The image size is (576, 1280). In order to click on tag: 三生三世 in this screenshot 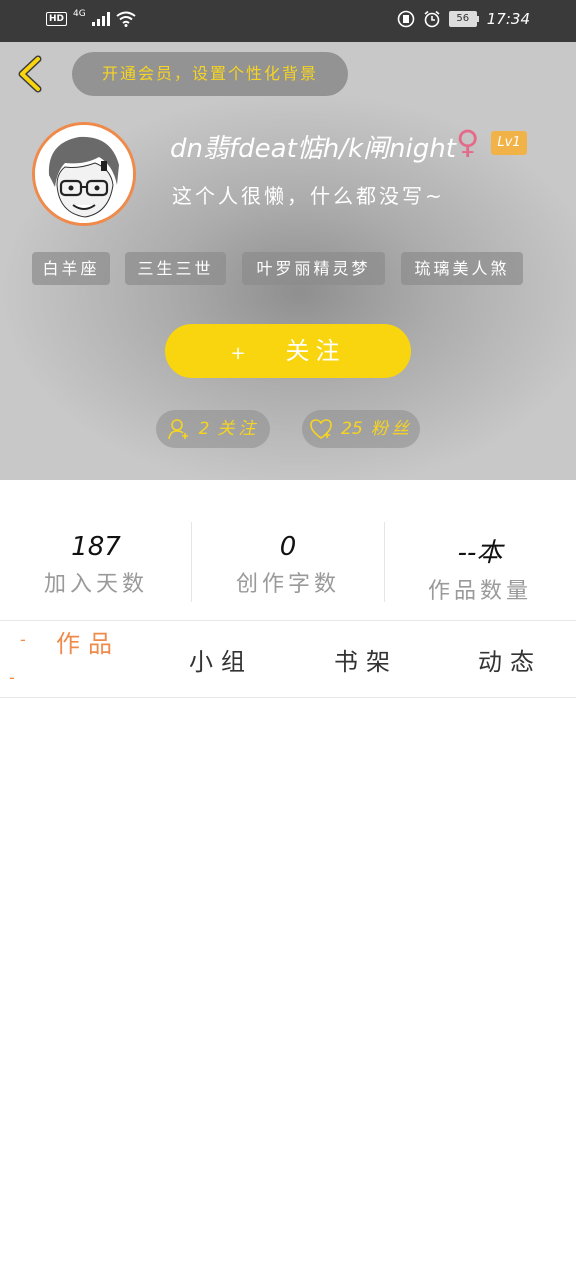, I will do `click(175, 268)`.